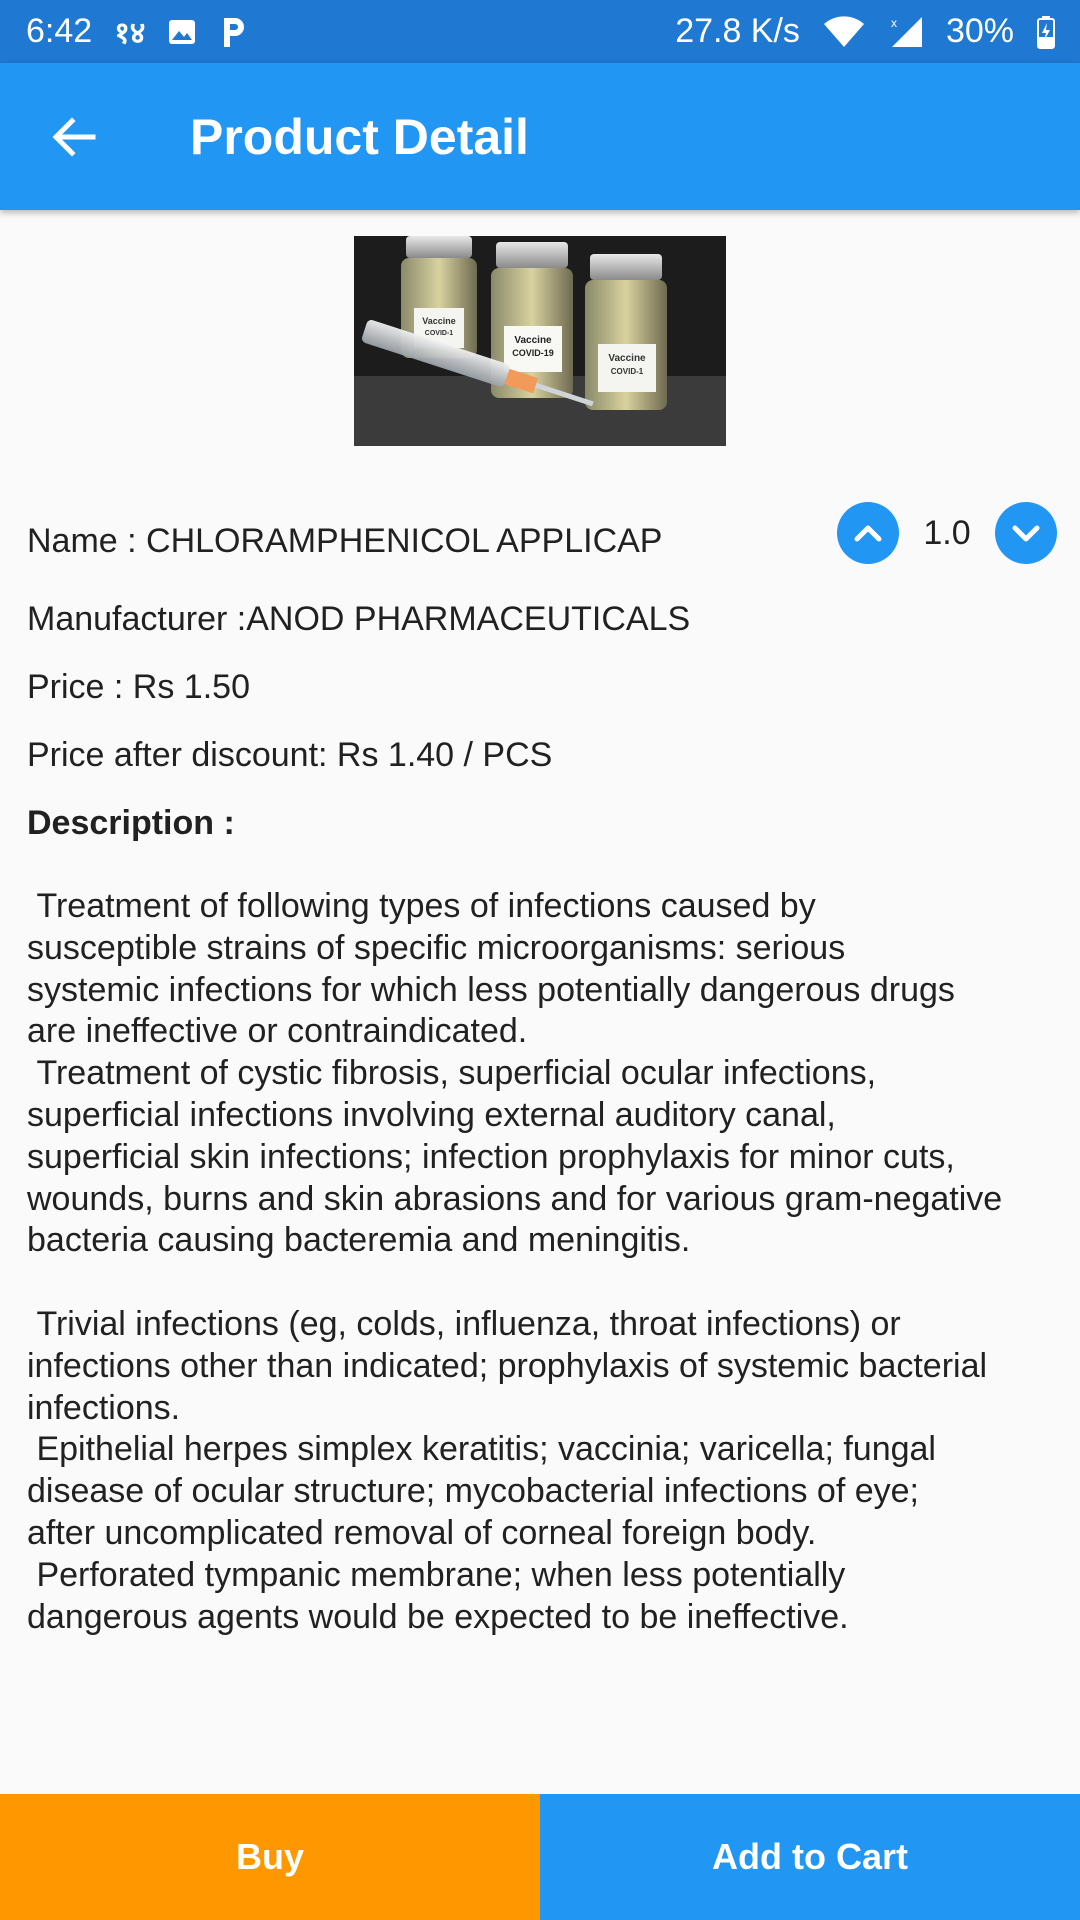  What do you see at coordinates (894, 23) in the screenshot?
I see `svg-text: x` at bounding box center [894, 23].